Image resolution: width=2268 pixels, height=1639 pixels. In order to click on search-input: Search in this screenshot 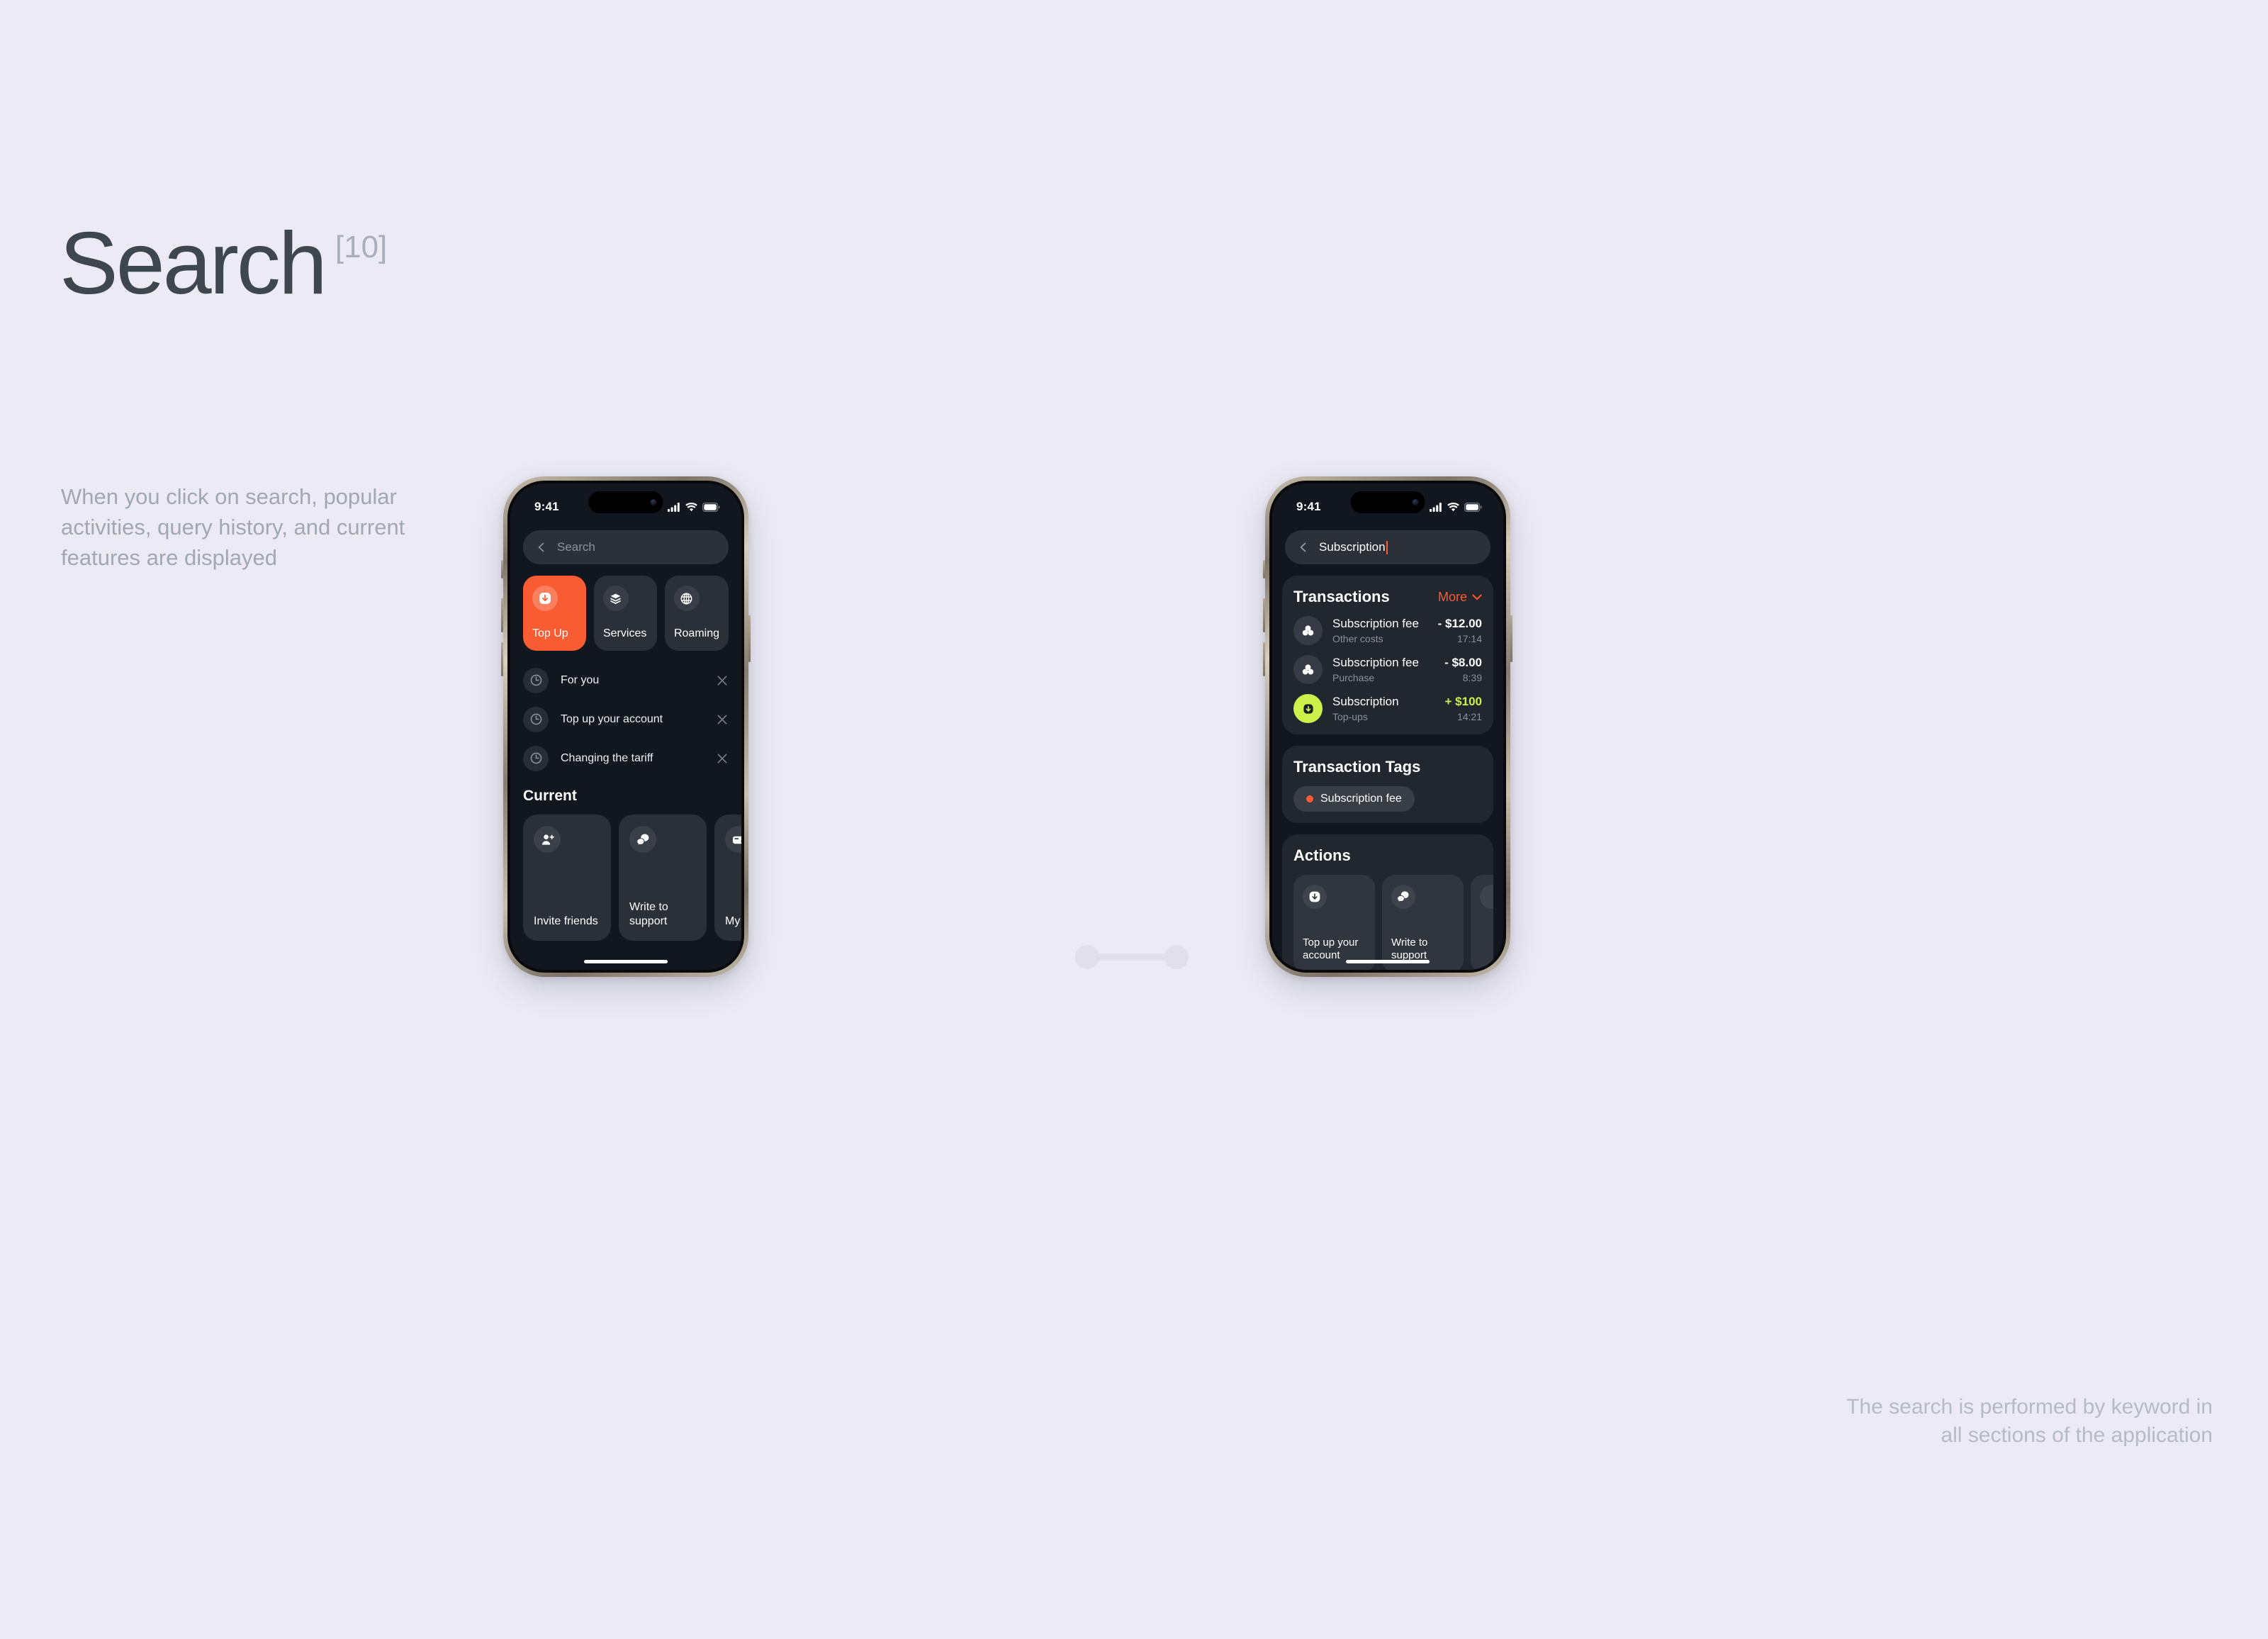, I will do `click(626, 547)`.